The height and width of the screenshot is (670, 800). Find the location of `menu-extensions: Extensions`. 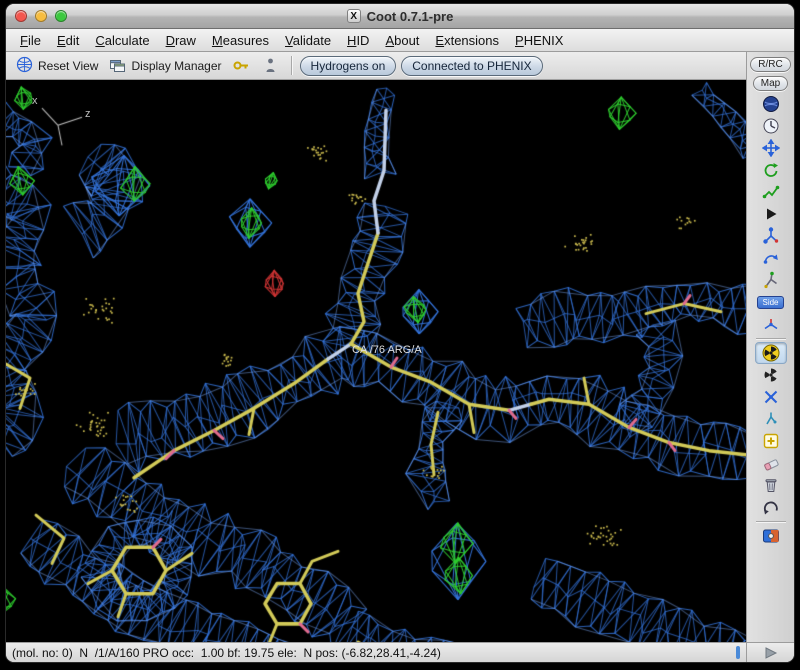

menu-extensions: Extensions is located at coordinates (467, 40).